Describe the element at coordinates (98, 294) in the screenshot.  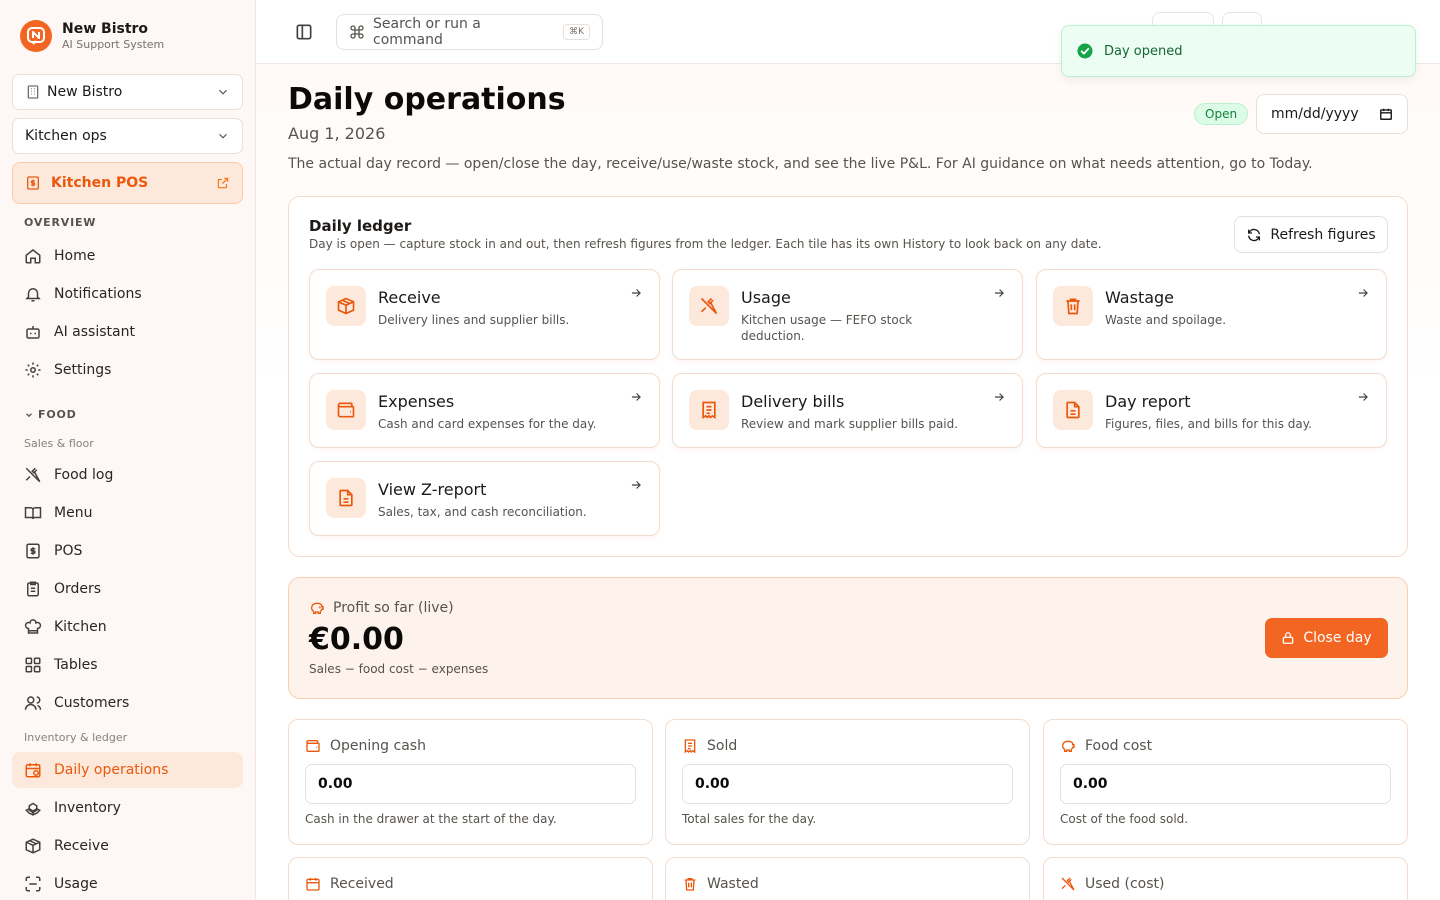
I see `sidebar-item-label: Notifications` at that location.